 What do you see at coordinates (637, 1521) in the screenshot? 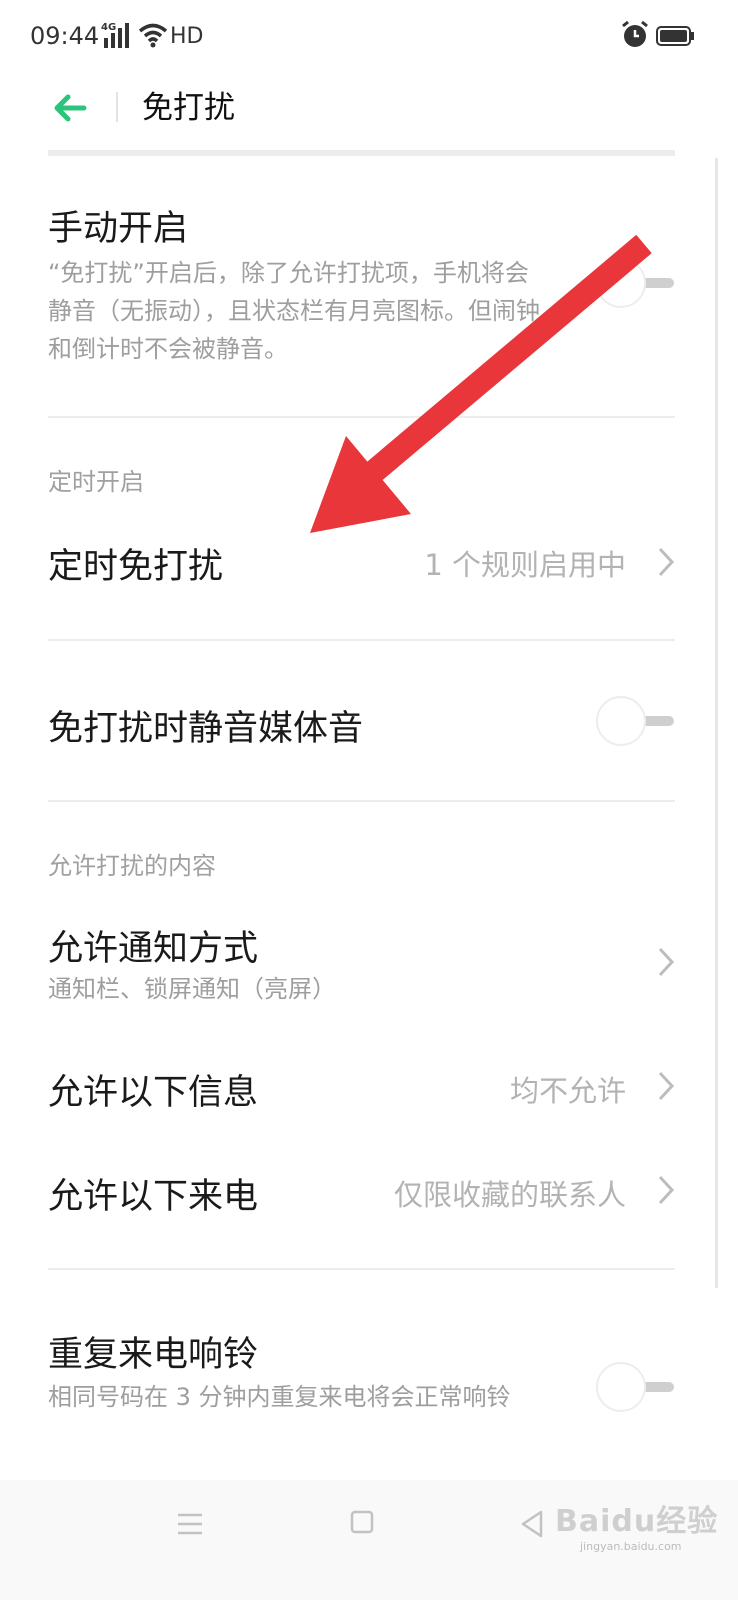
I see `watermark-brand: Baidu经验` at bounding box center [637, 1521].